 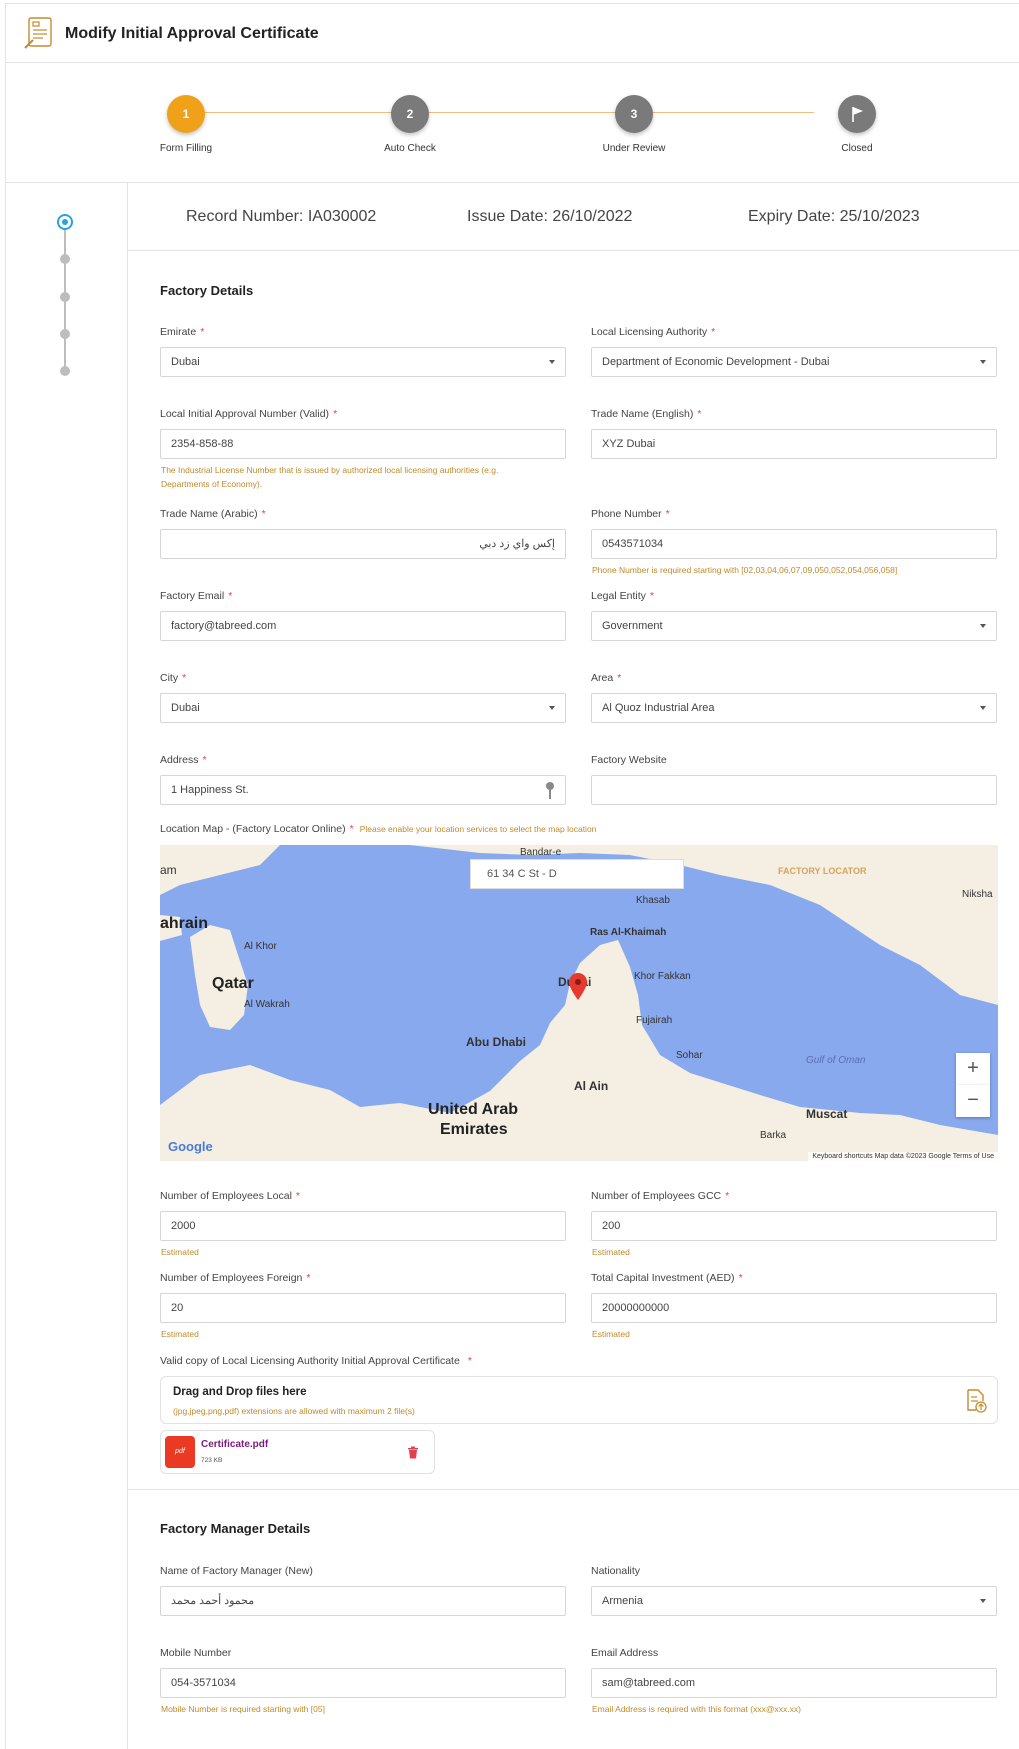 I want to click on map-place-label: Niksha, so click(x=977, y=894).